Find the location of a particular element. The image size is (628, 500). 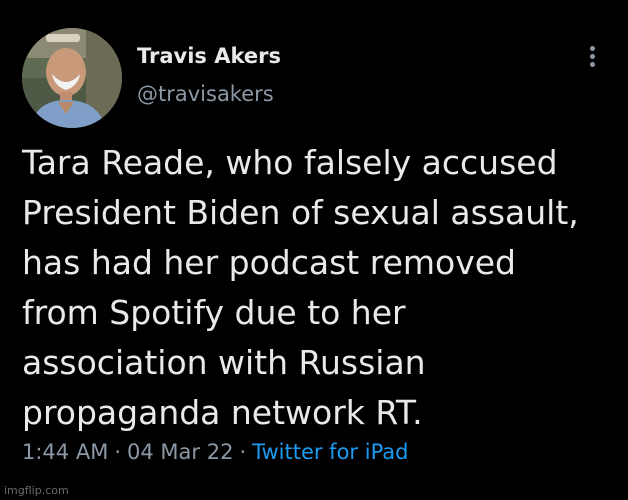

tweet-text-line: has had her podcast removed is located at coordinates (269, 262).